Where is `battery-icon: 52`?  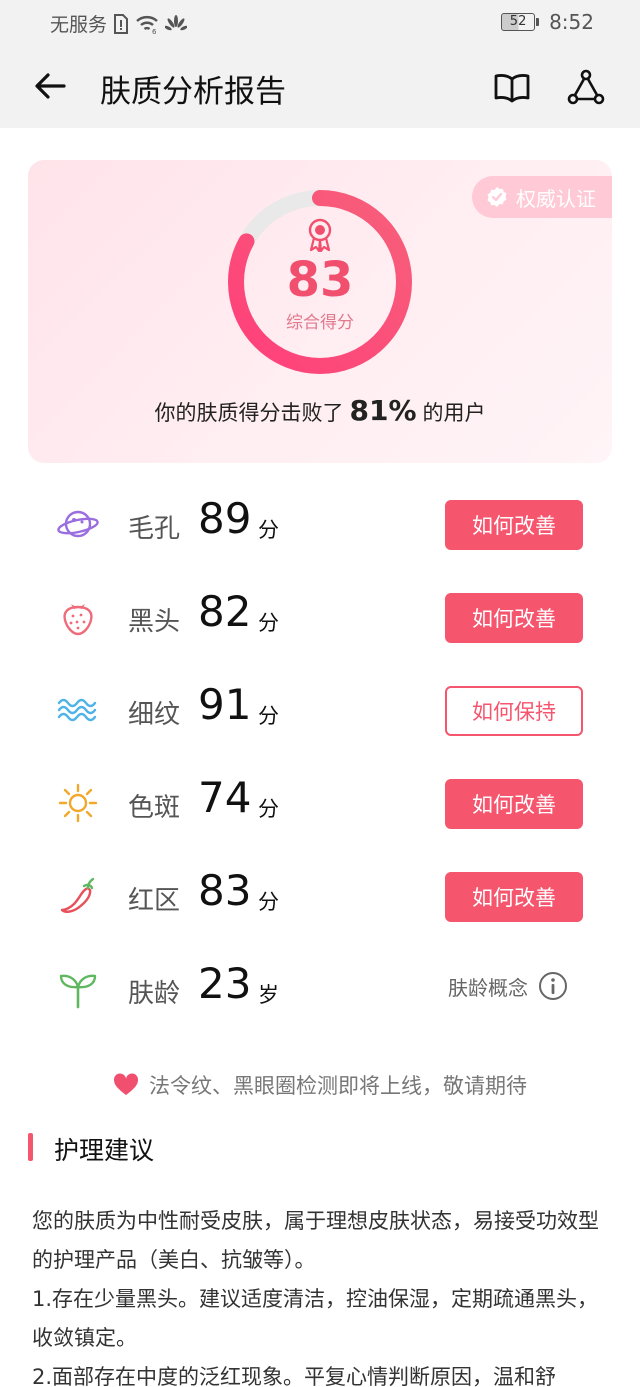 battery-icon: 52 is located at coordinates (520, 22).